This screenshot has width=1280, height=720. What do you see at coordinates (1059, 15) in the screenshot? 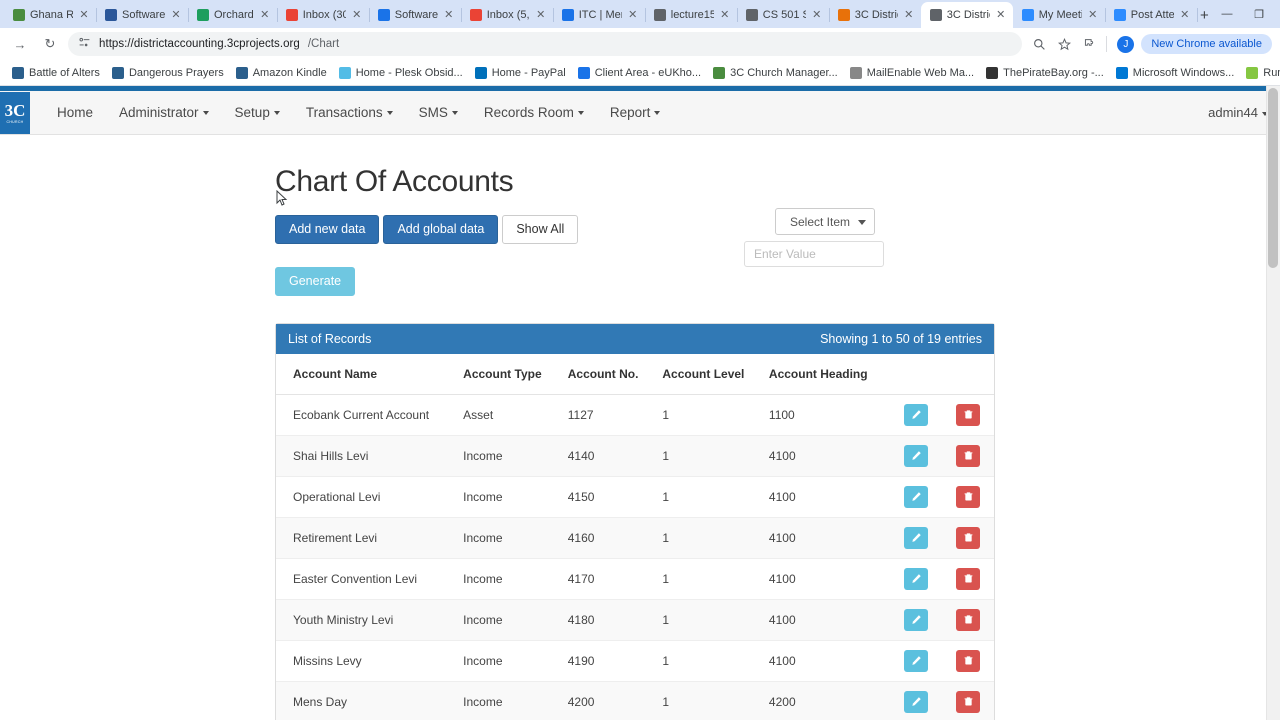
I see `browser-tab: My Meetin ✕` at bounding box center [1059, 15].